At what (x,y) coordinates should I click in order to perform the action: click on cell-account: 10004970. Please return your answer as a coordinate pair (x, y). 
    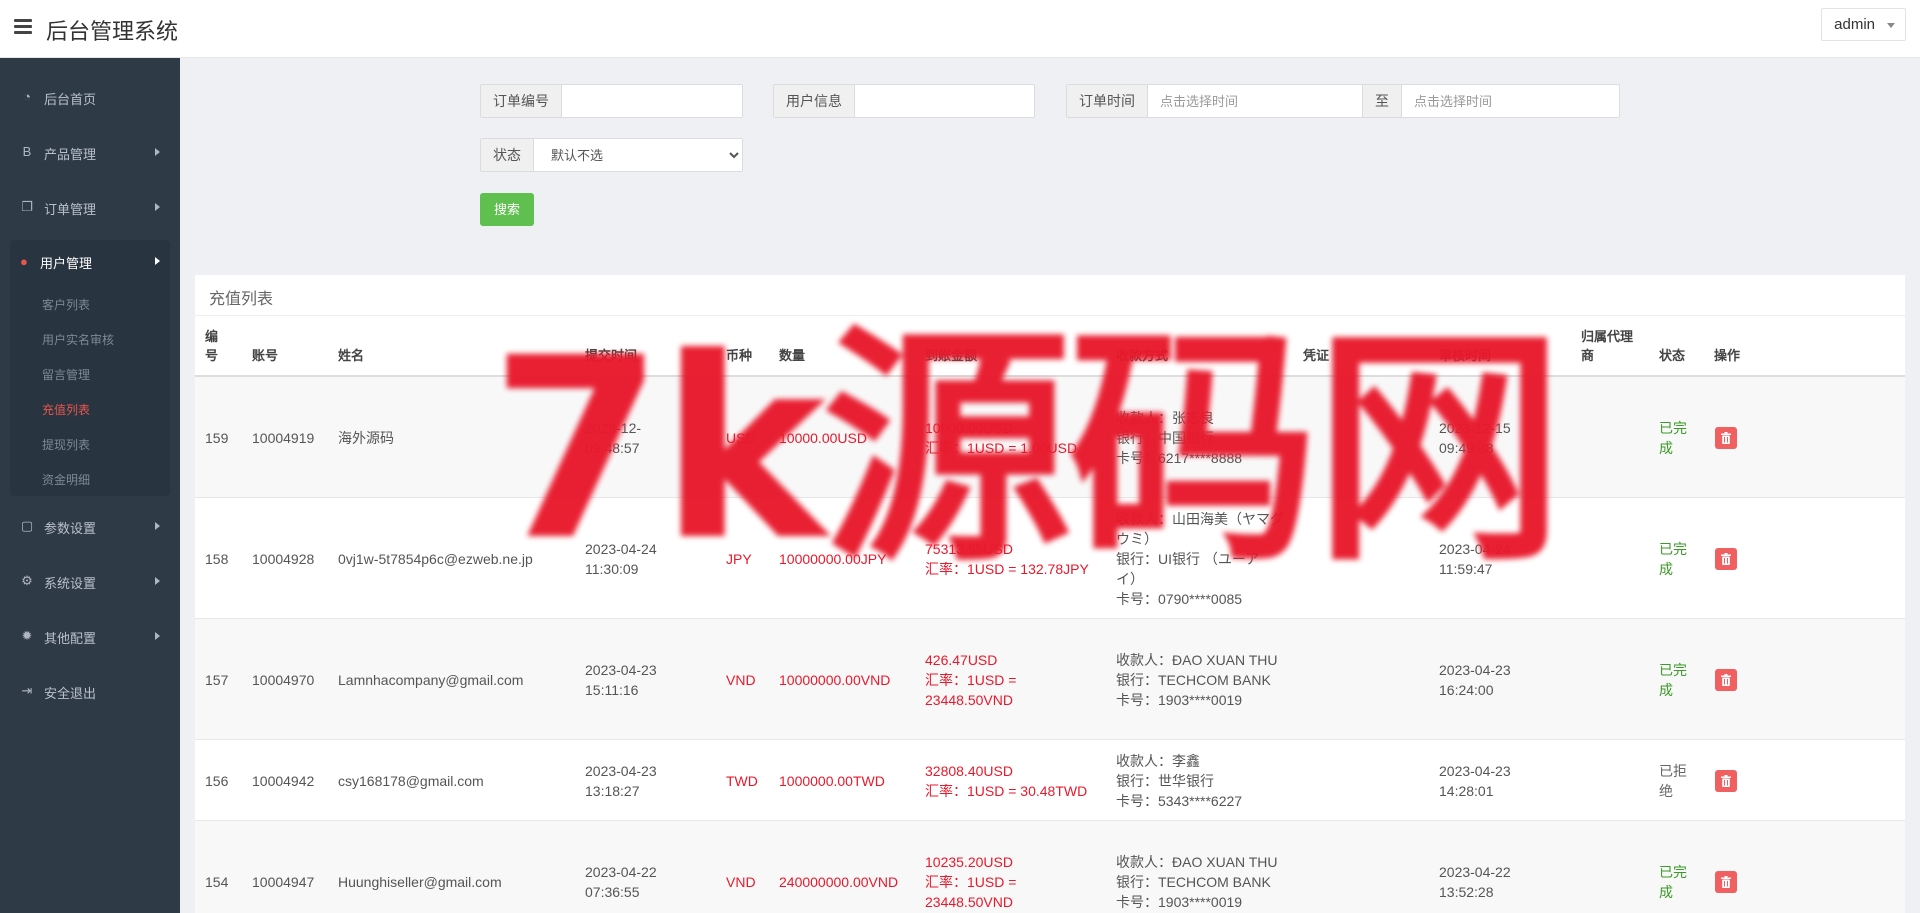
    Looking at the image, I should click on (283, 680).